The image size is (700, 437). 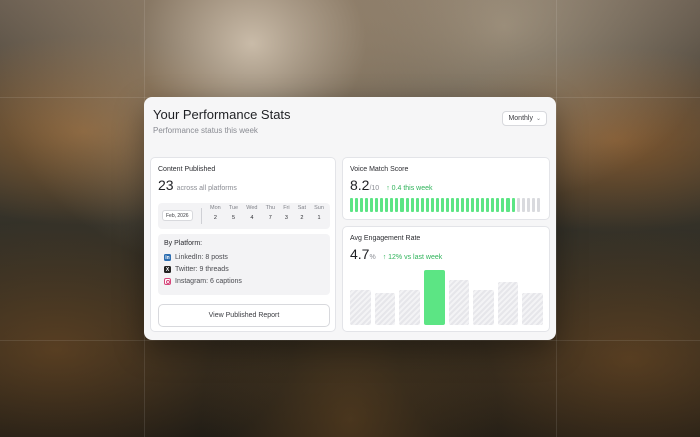 I want to click on day-column: Tue 5, so click(x=233, y=213).